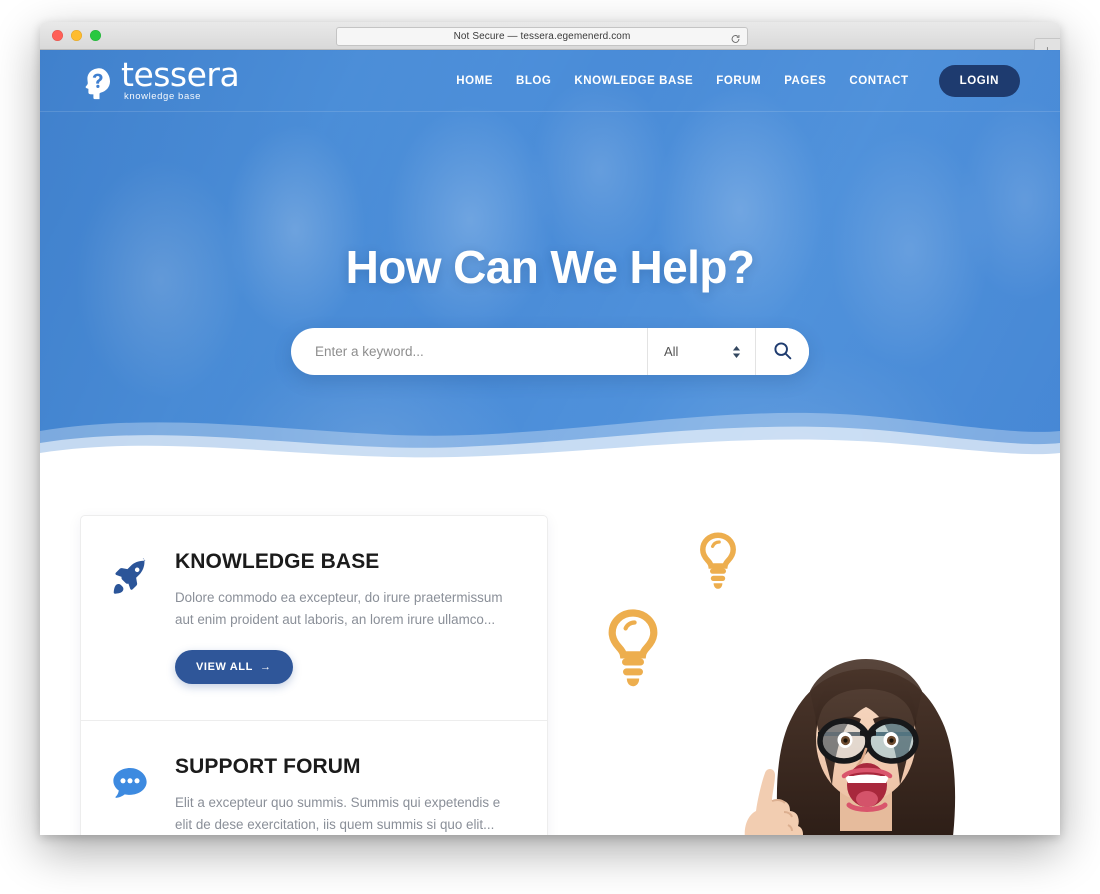 Image resolution: width=1100 pixels, height=894 pixels. Describe the element at coordinates (268, 767) in the screenshot. I see `card-title: SUPPORT FORUM` at that location.